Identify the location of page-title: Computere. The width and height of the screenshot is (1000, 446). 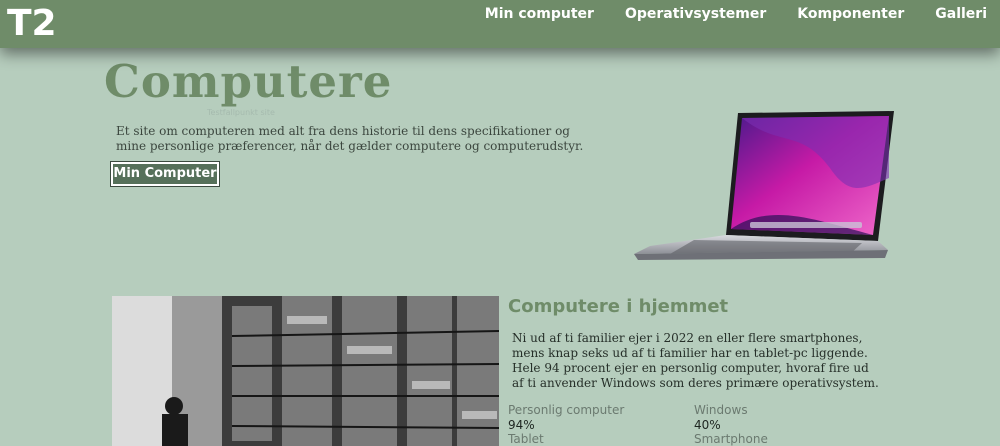
(248, 81).